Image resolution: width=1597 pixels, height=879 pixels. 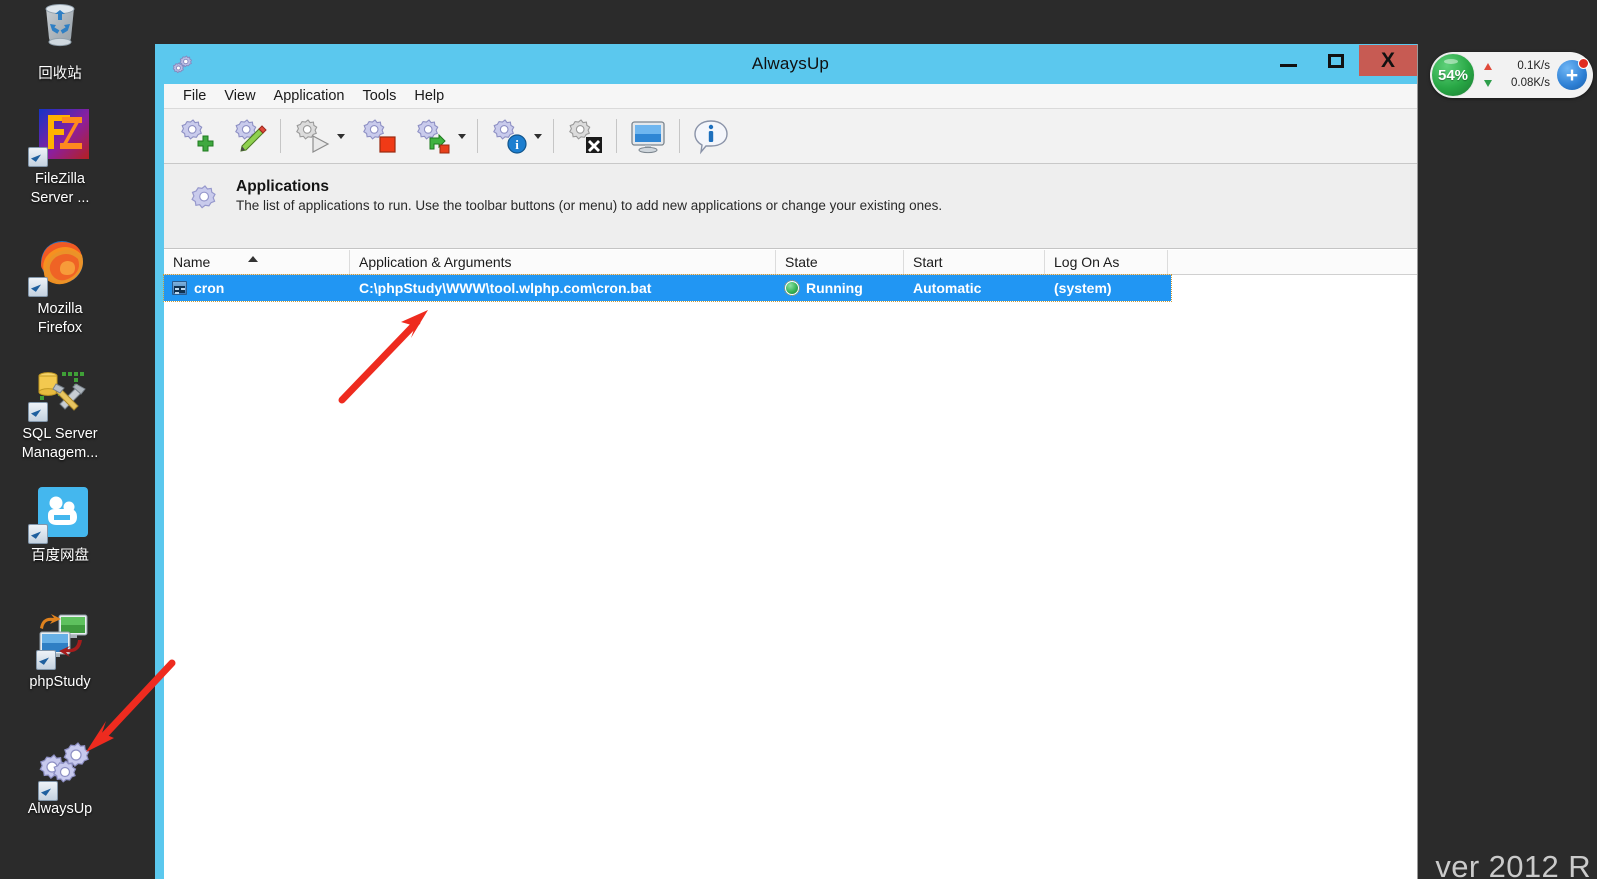 I want to click on plus-icon: +, so click(x=1572, y=75).